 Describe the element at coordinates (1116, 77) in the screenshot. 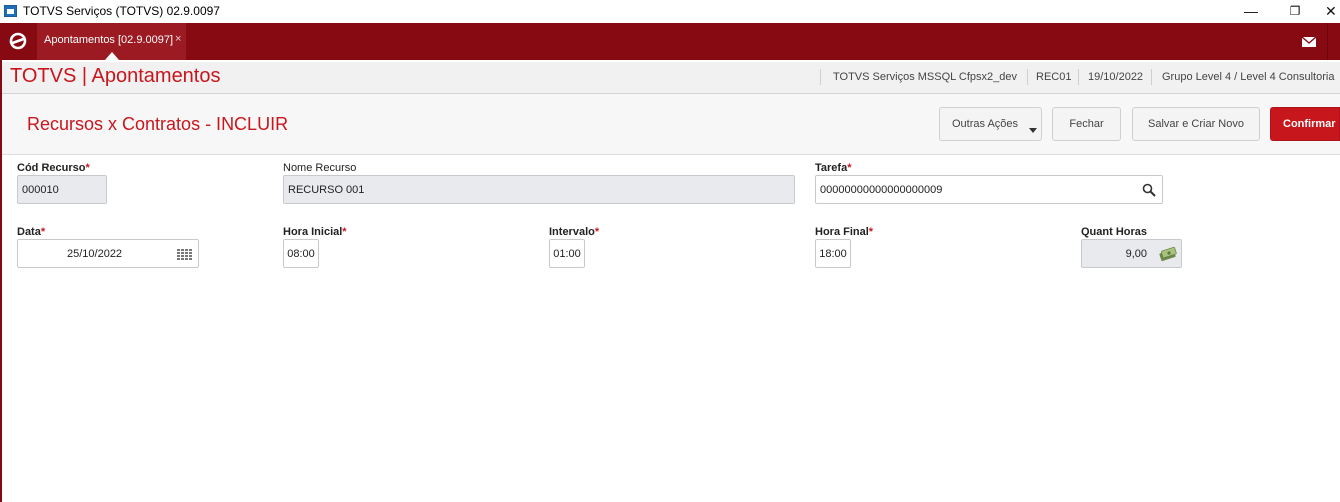

I see `date-info: 19/10/2022` at that location.